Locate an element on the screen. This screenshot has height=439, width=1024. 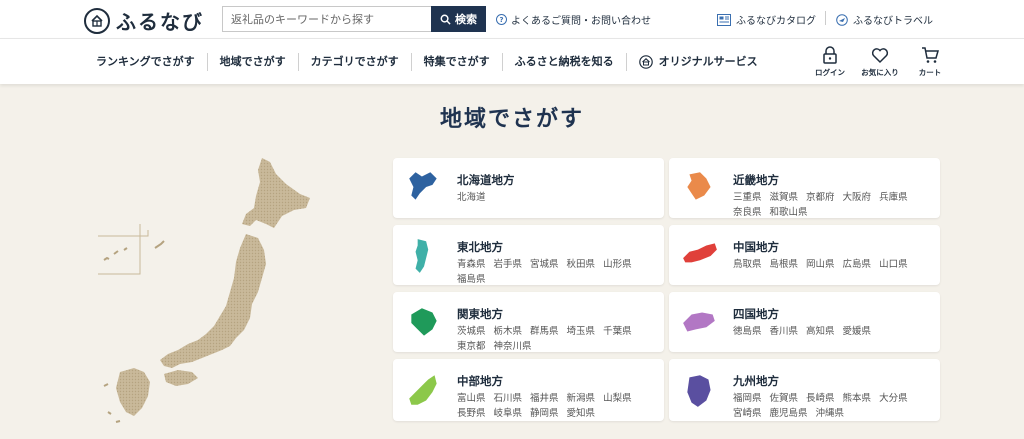
faq-link-label: よくあるご質問・お問い合わせ is located at coordinates (581, 21).